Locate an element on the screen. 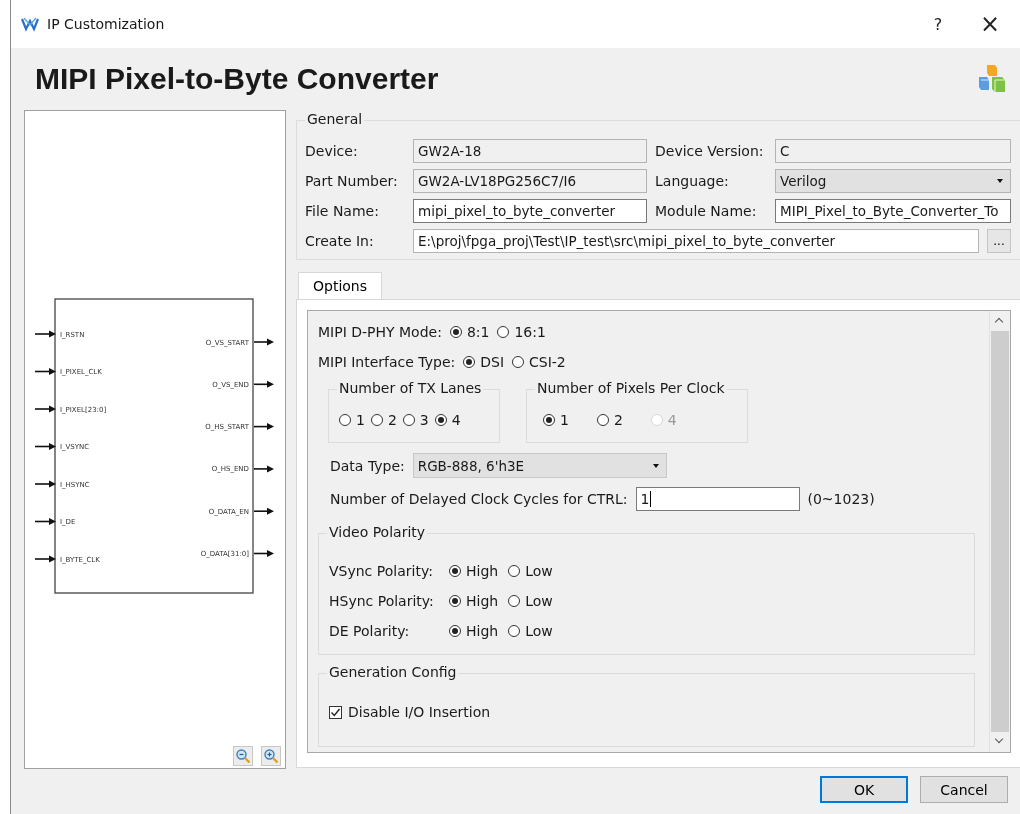 The height and width of the screenshot is (814, 1020). field-label: Language: is located at coordinates (692, 181).